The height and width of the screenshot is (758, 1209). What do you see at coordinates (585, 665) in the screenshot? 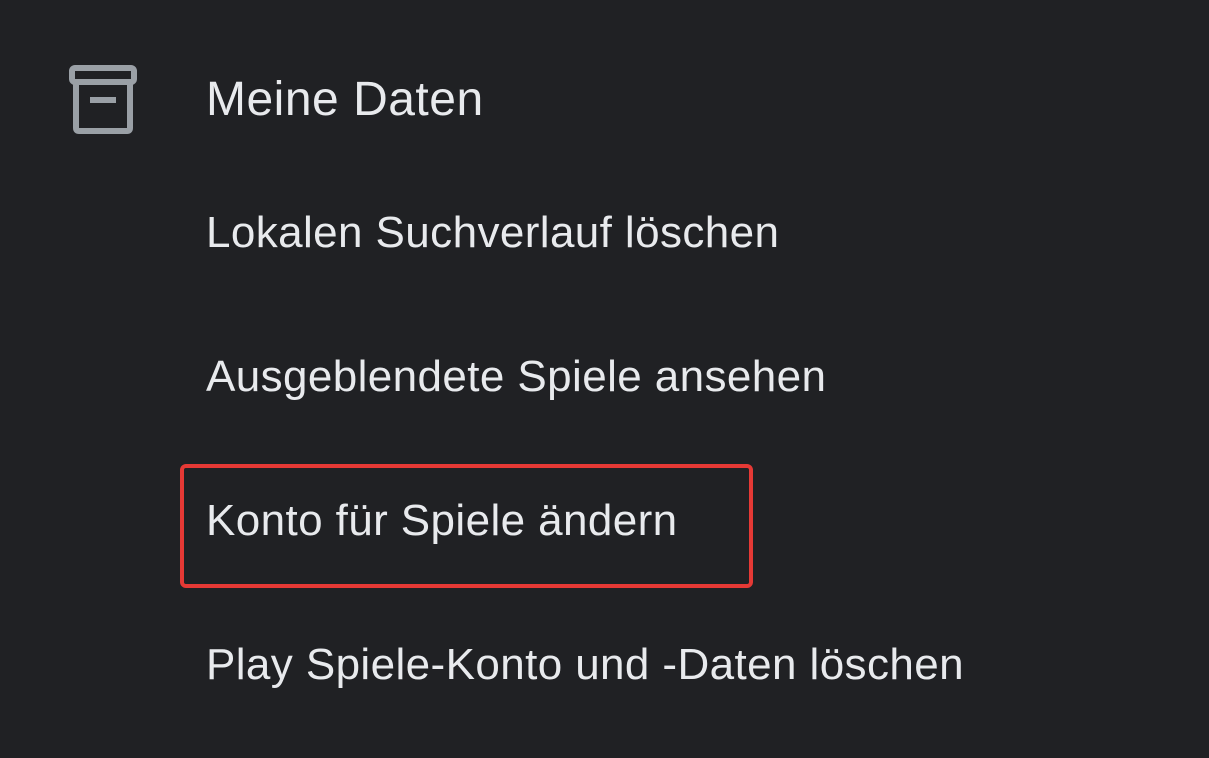
I see `menu-item-delete-play-games-account-data: Play Spiele-Konto und -Daten löschen` at bounding box center [585, 665].